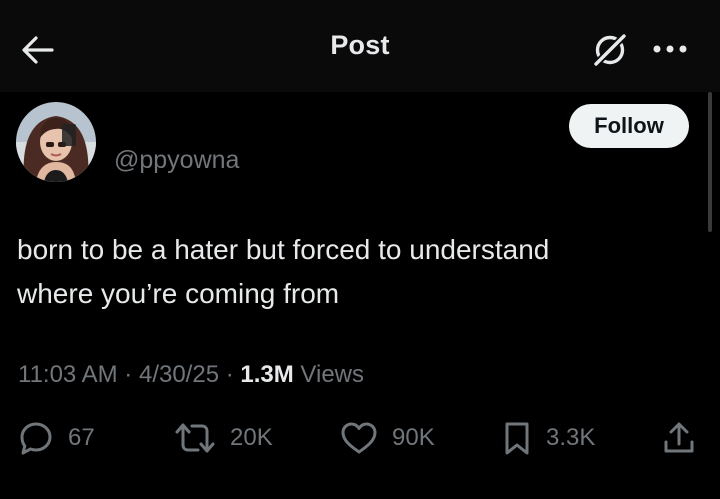 The image size is (720, 499). I want to click on reply-icon, so click(36, 438).